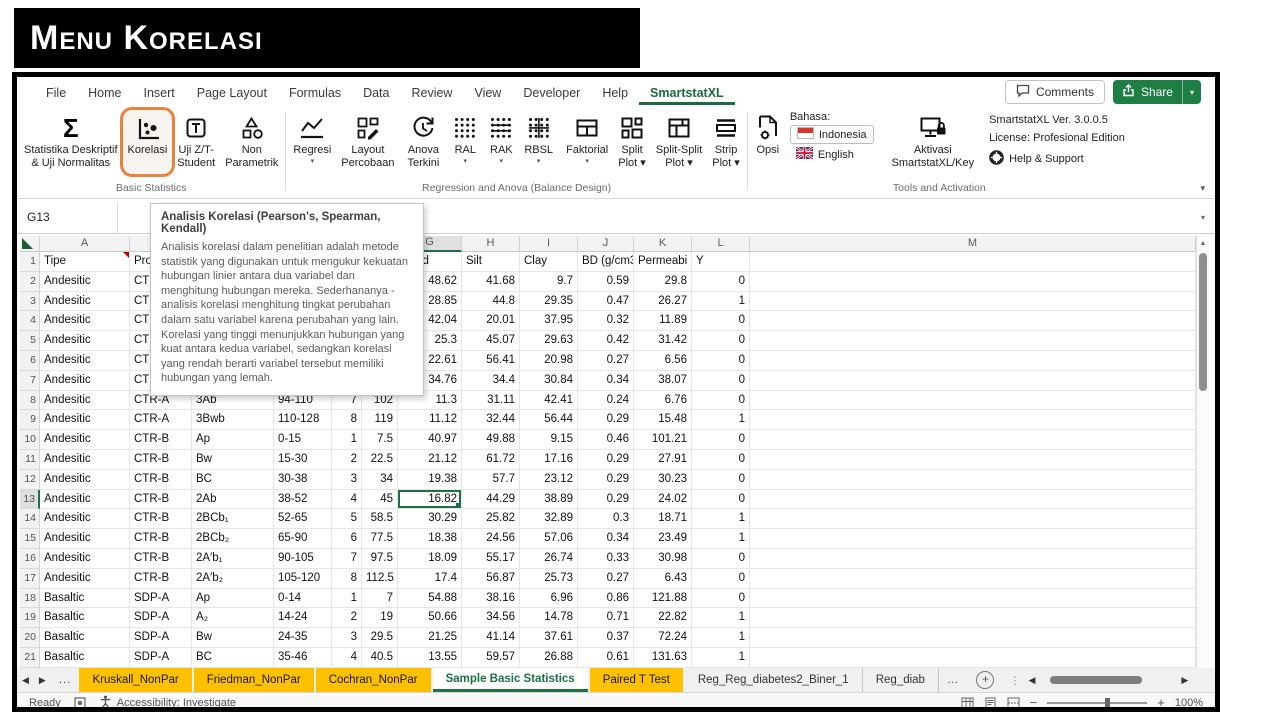 The image size is (1280, 720). What do you see at coordinates (147, 142) in the screenshot?
I see `korelasi-button: Korelasi` at bounding box center [147, 142].